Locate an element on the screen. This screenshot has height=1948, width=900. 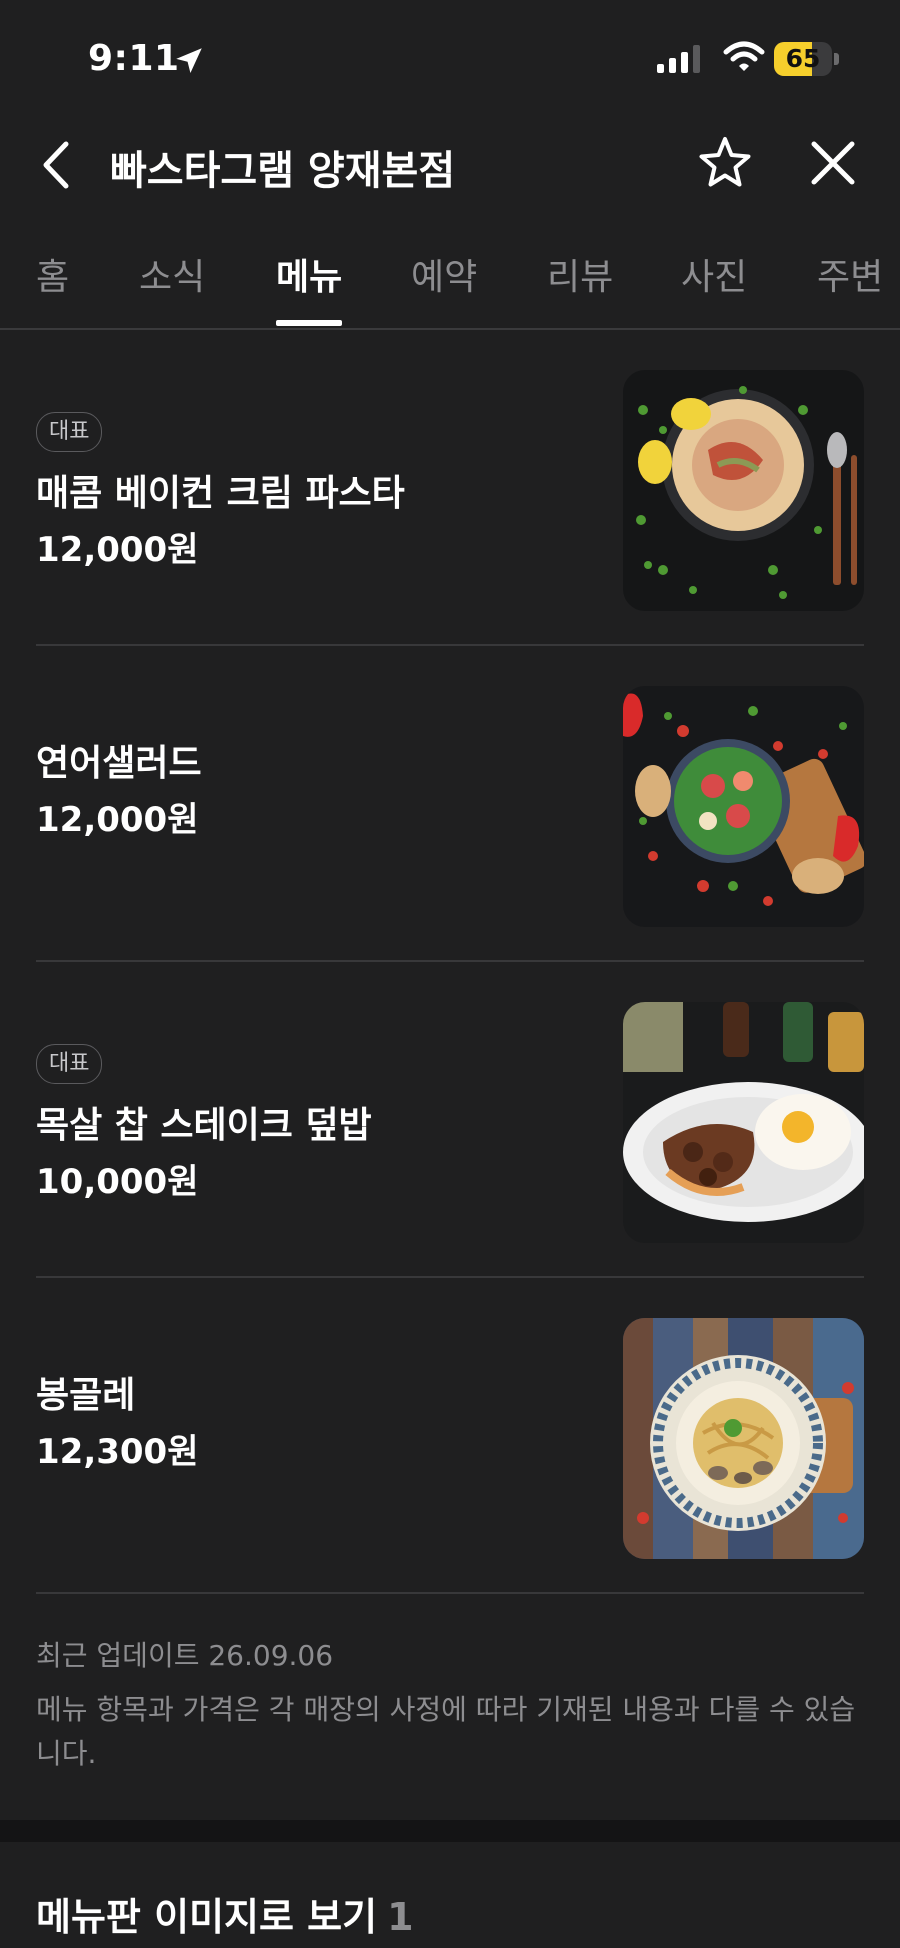
menu-item: 봉골레 12,300원 is located at coordinates (450, 1436).